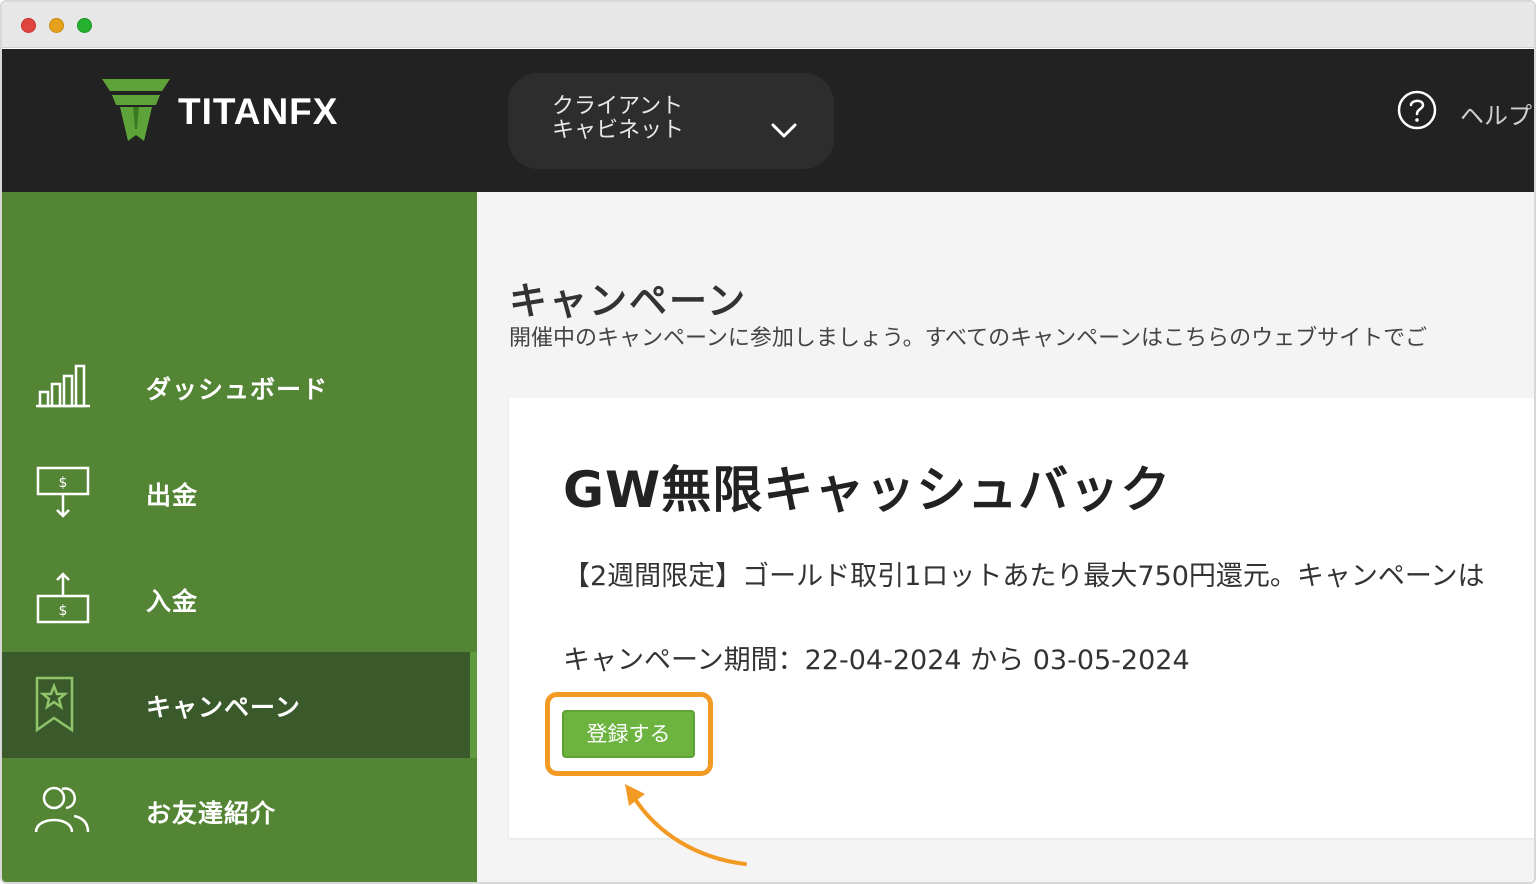 The height and width of the screenshot is (884, 1536). Describe the element at coordinates (239, 493) in the screenshot. I see `sidebar-item-withdraw: $ 出金` at that location.